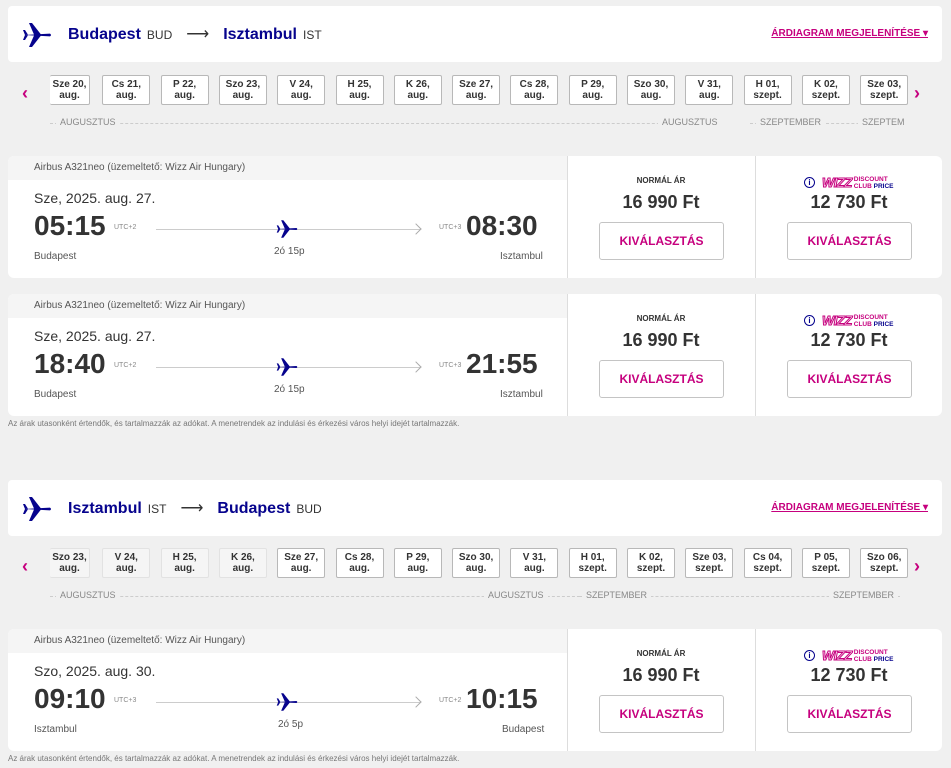  Describe the element at coordinates (502, 225) in the screenshot. I see `arrival-time: 08:30` at that location.